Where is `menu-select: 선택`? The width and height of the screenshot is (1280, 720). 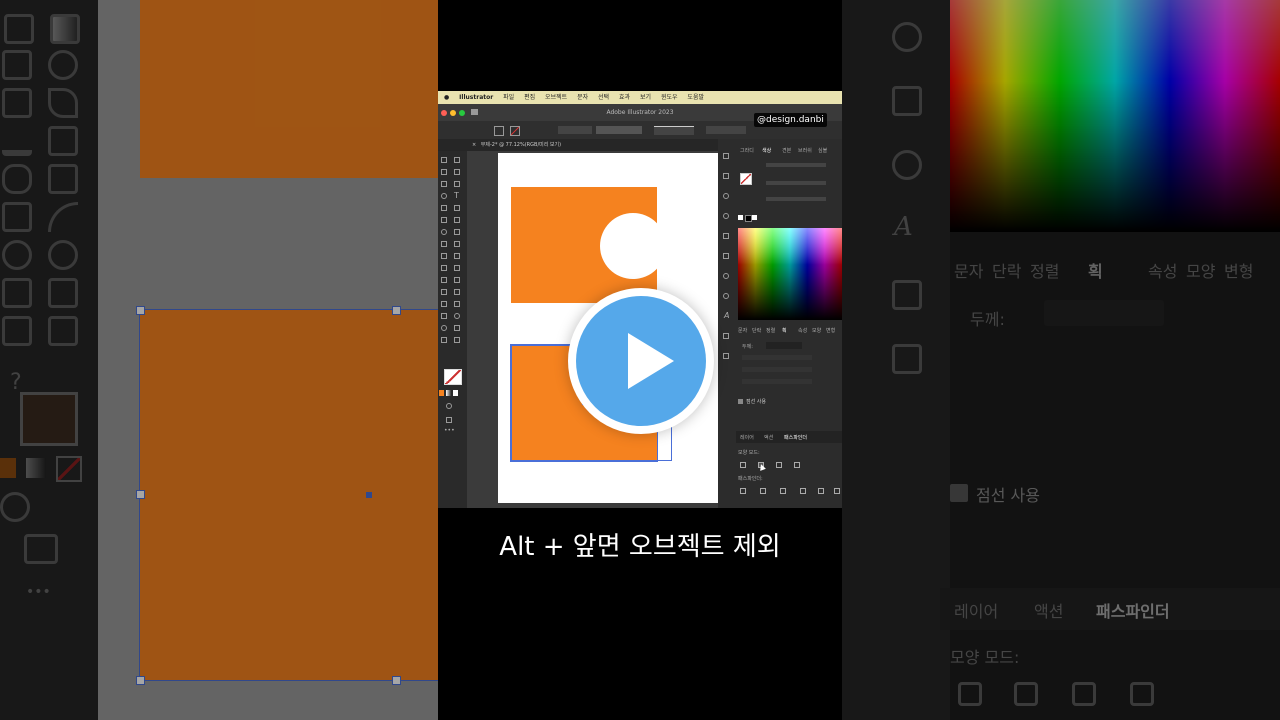
menu-select: 선택 is located at coordinates (603, 97).